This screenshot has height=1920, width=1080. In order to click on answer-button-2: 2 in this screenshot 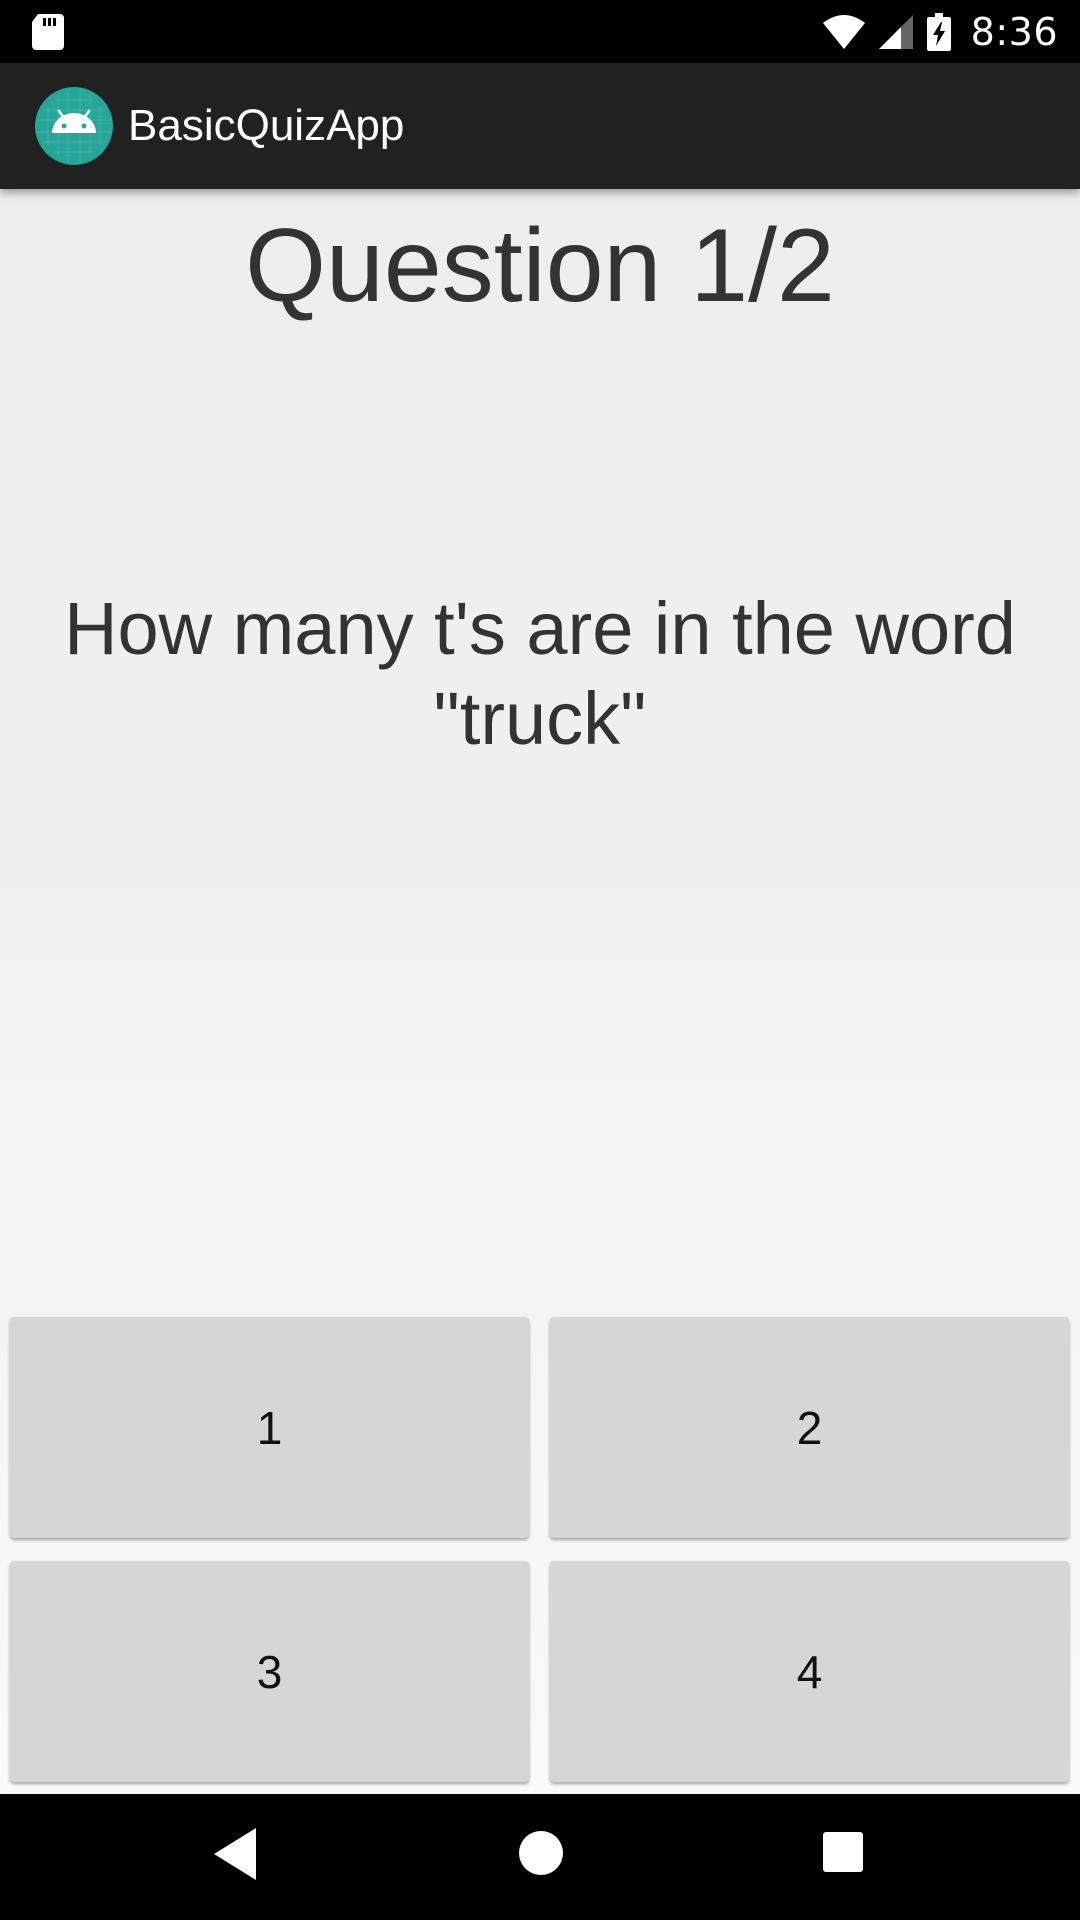, I will do `click(809, 1427)`.